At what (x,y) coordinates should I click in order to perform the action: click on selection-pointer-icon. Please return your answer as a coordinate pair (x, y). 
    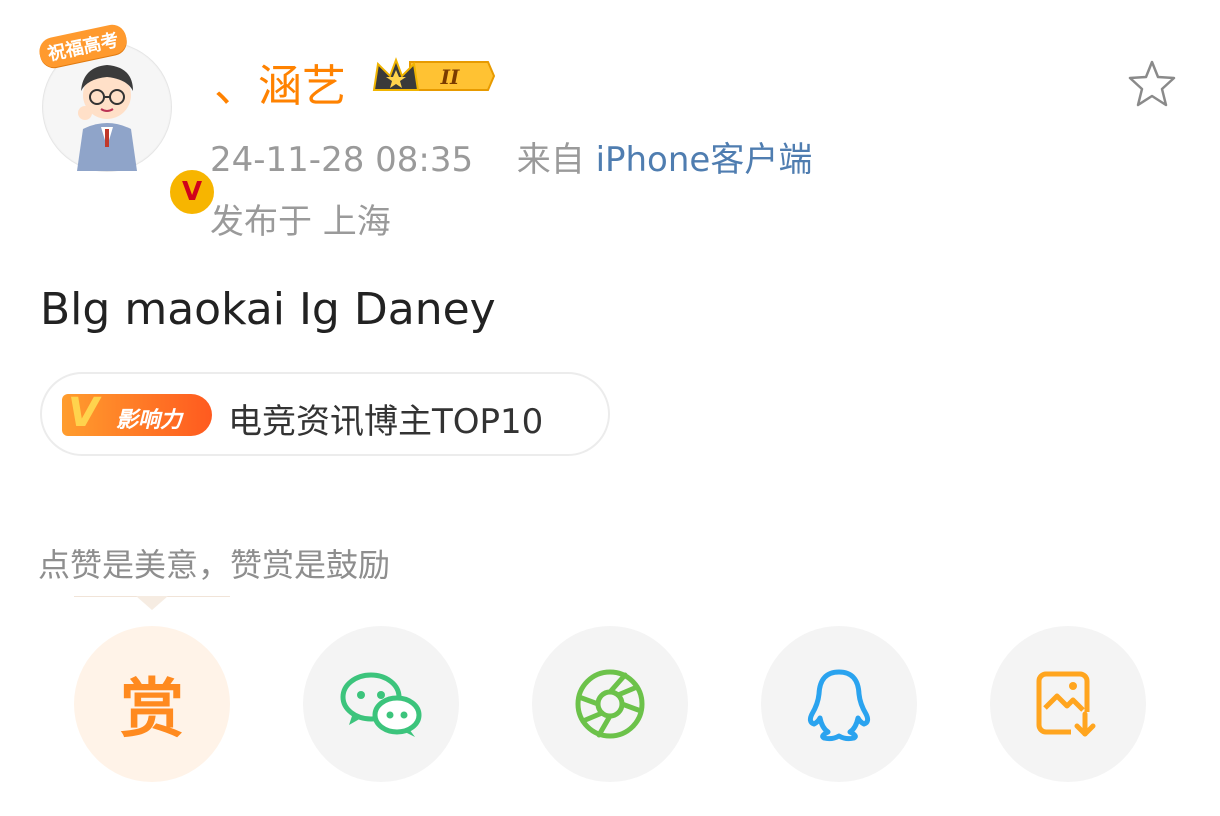
    Looking at the image, I should click on (152, 603).